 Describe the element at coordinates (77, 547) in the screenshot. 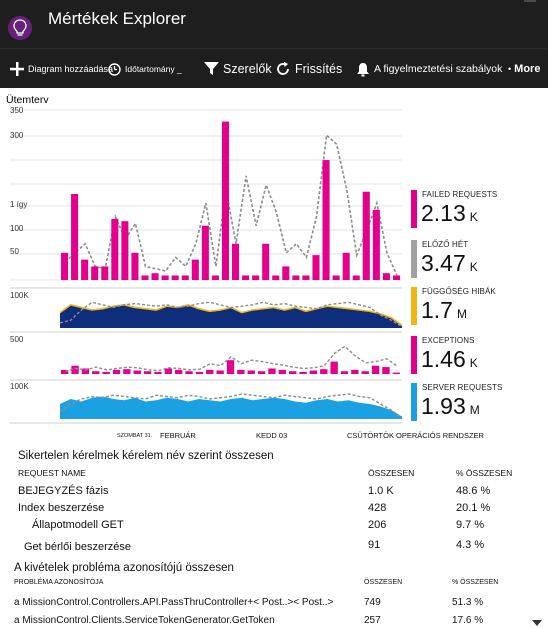

I see `table-row-name: Get bérlői beszerzése` at that location.